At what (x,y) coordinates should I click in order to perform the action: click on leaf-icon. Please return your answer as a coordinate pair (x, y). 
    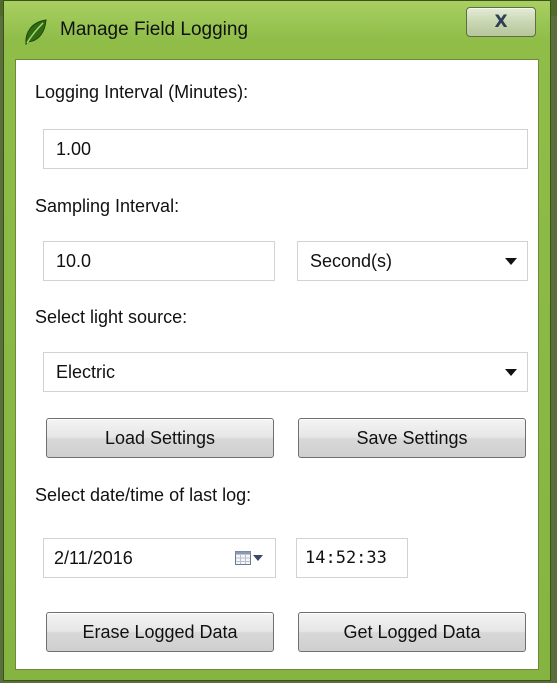
    Looking at the image, I should click on (36, 32).